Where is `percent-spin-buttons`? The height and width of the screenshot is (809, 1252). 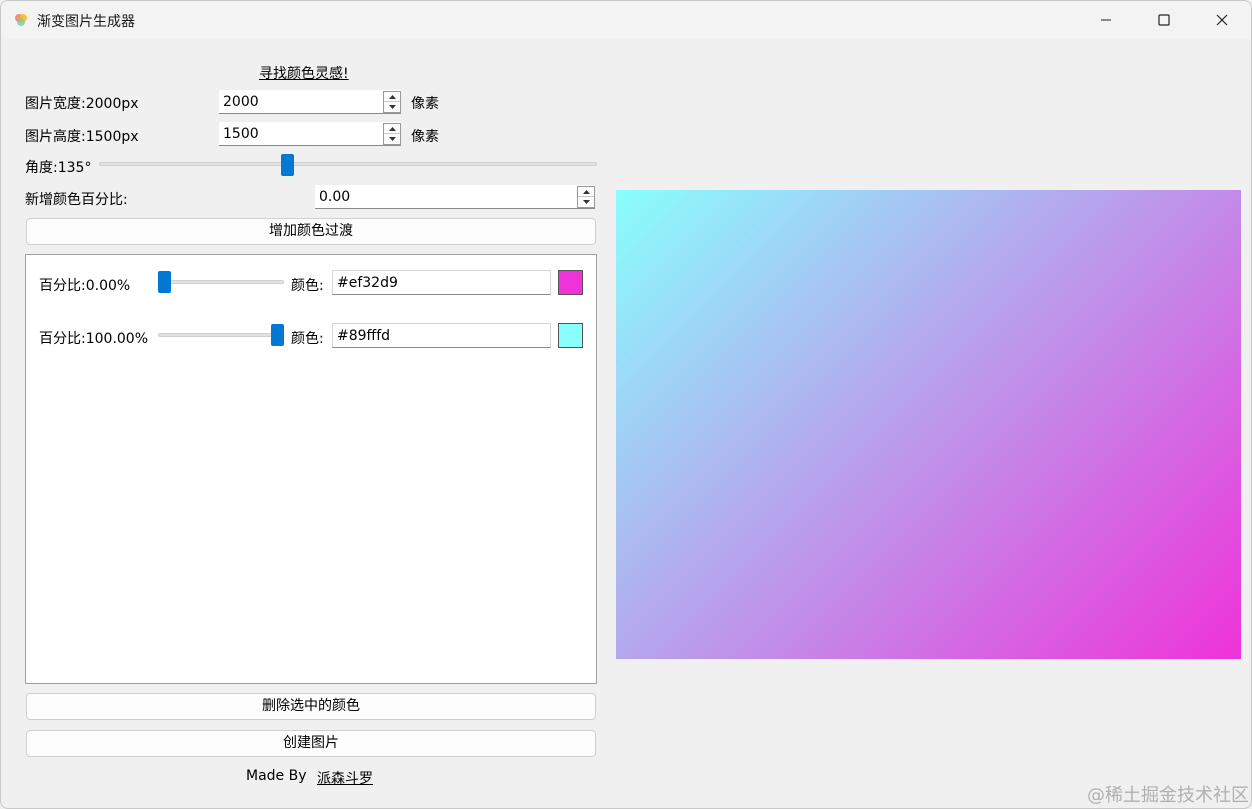
percent-spin-buttons is located at coordinates (586, 197).